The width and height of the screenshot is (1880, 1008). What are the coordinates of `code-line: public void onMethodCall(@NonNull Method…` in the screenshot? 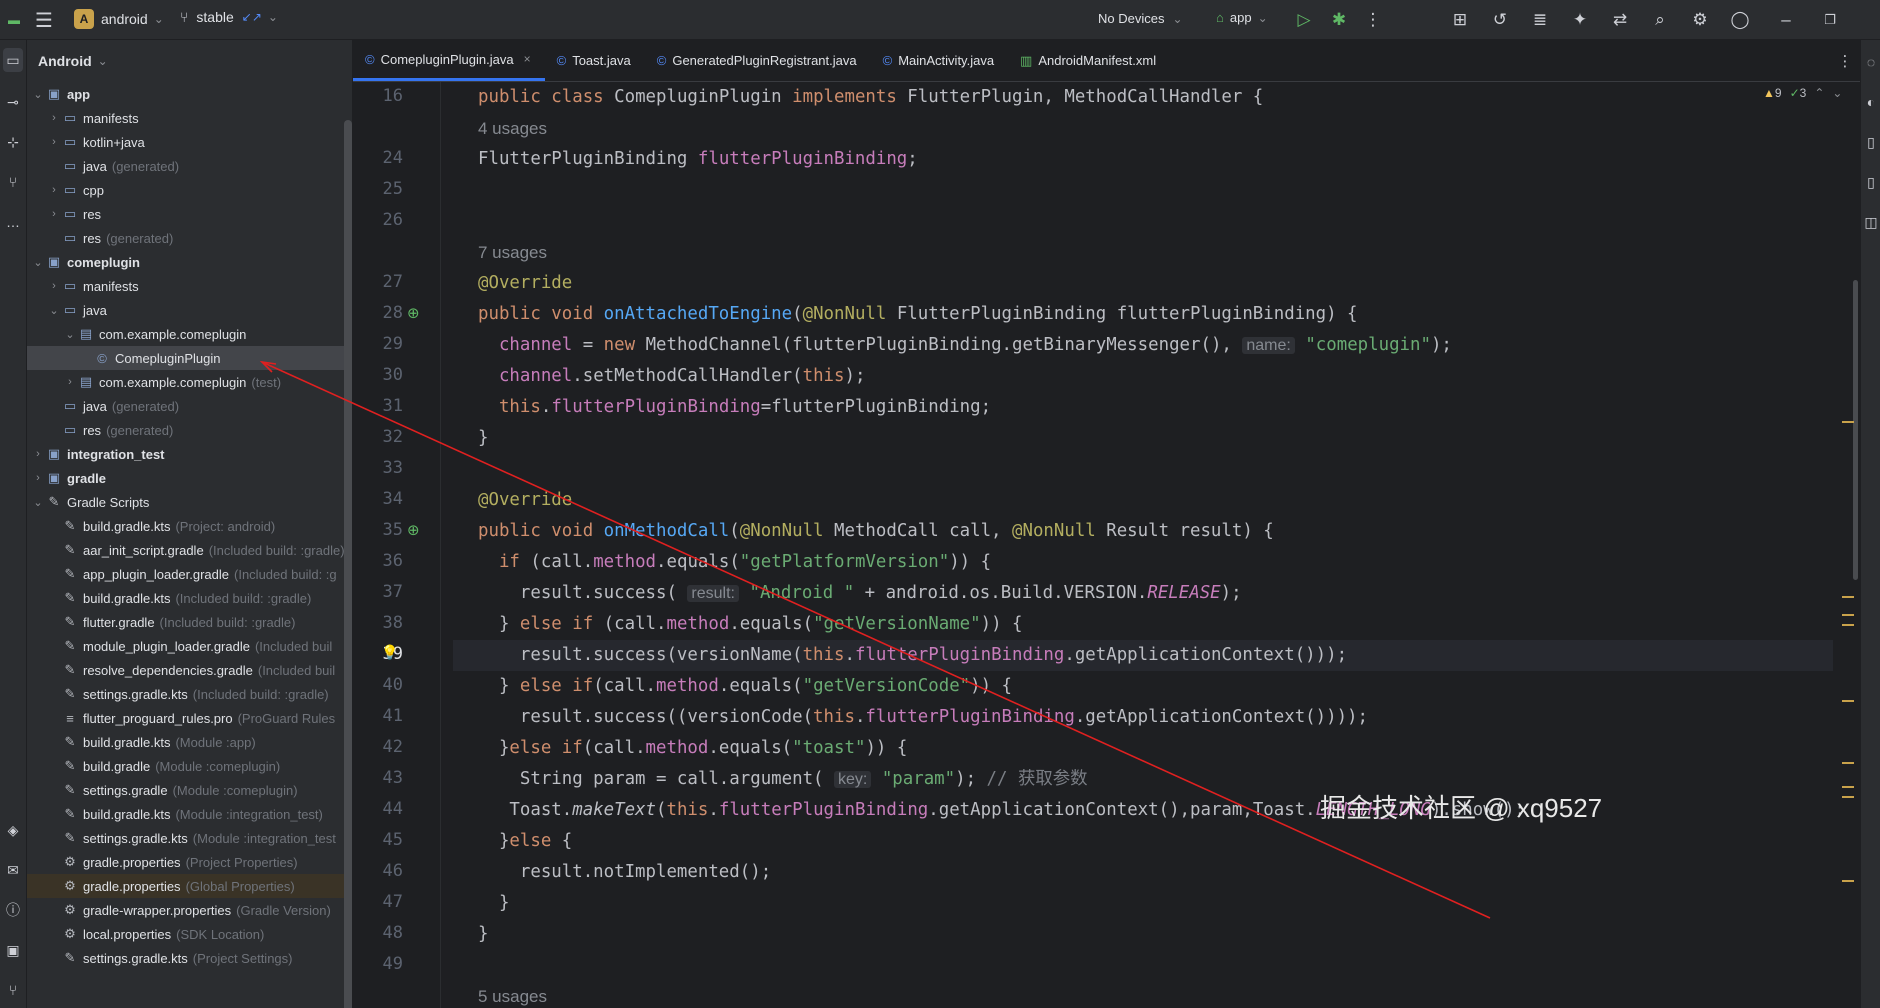 It's located at (1143, 531).